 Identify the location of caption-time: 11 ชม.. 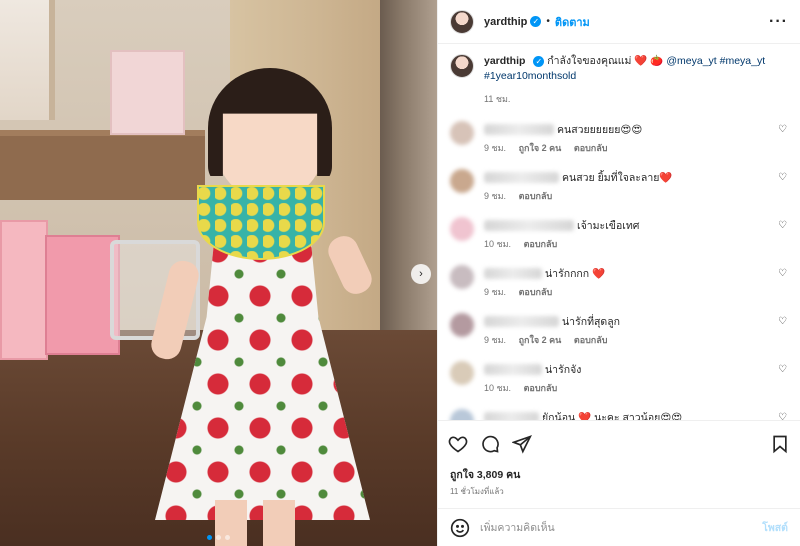
(497, 99).